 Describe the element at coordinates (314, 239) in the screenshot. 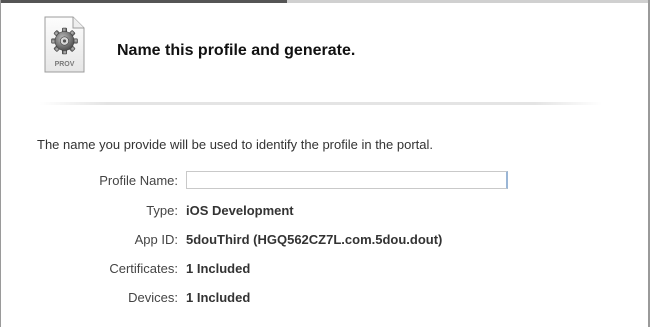

I see `app-id-value: 5douThird (HGQ562CZ7L.com.5dou.dout)` at that location.